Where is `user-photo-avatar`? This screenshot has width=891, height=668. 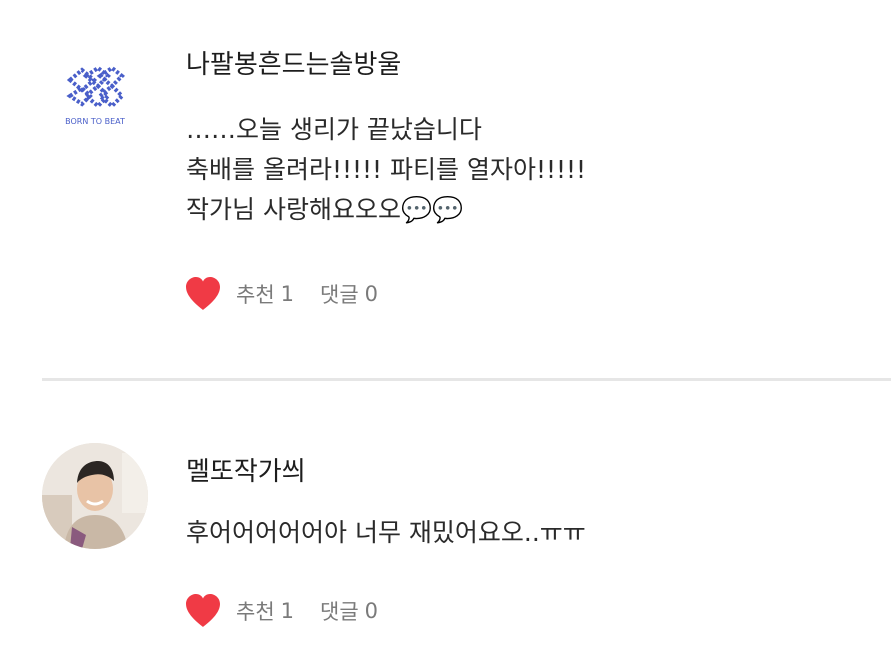
user-photo-avatar is located at coordinates (95, 496).